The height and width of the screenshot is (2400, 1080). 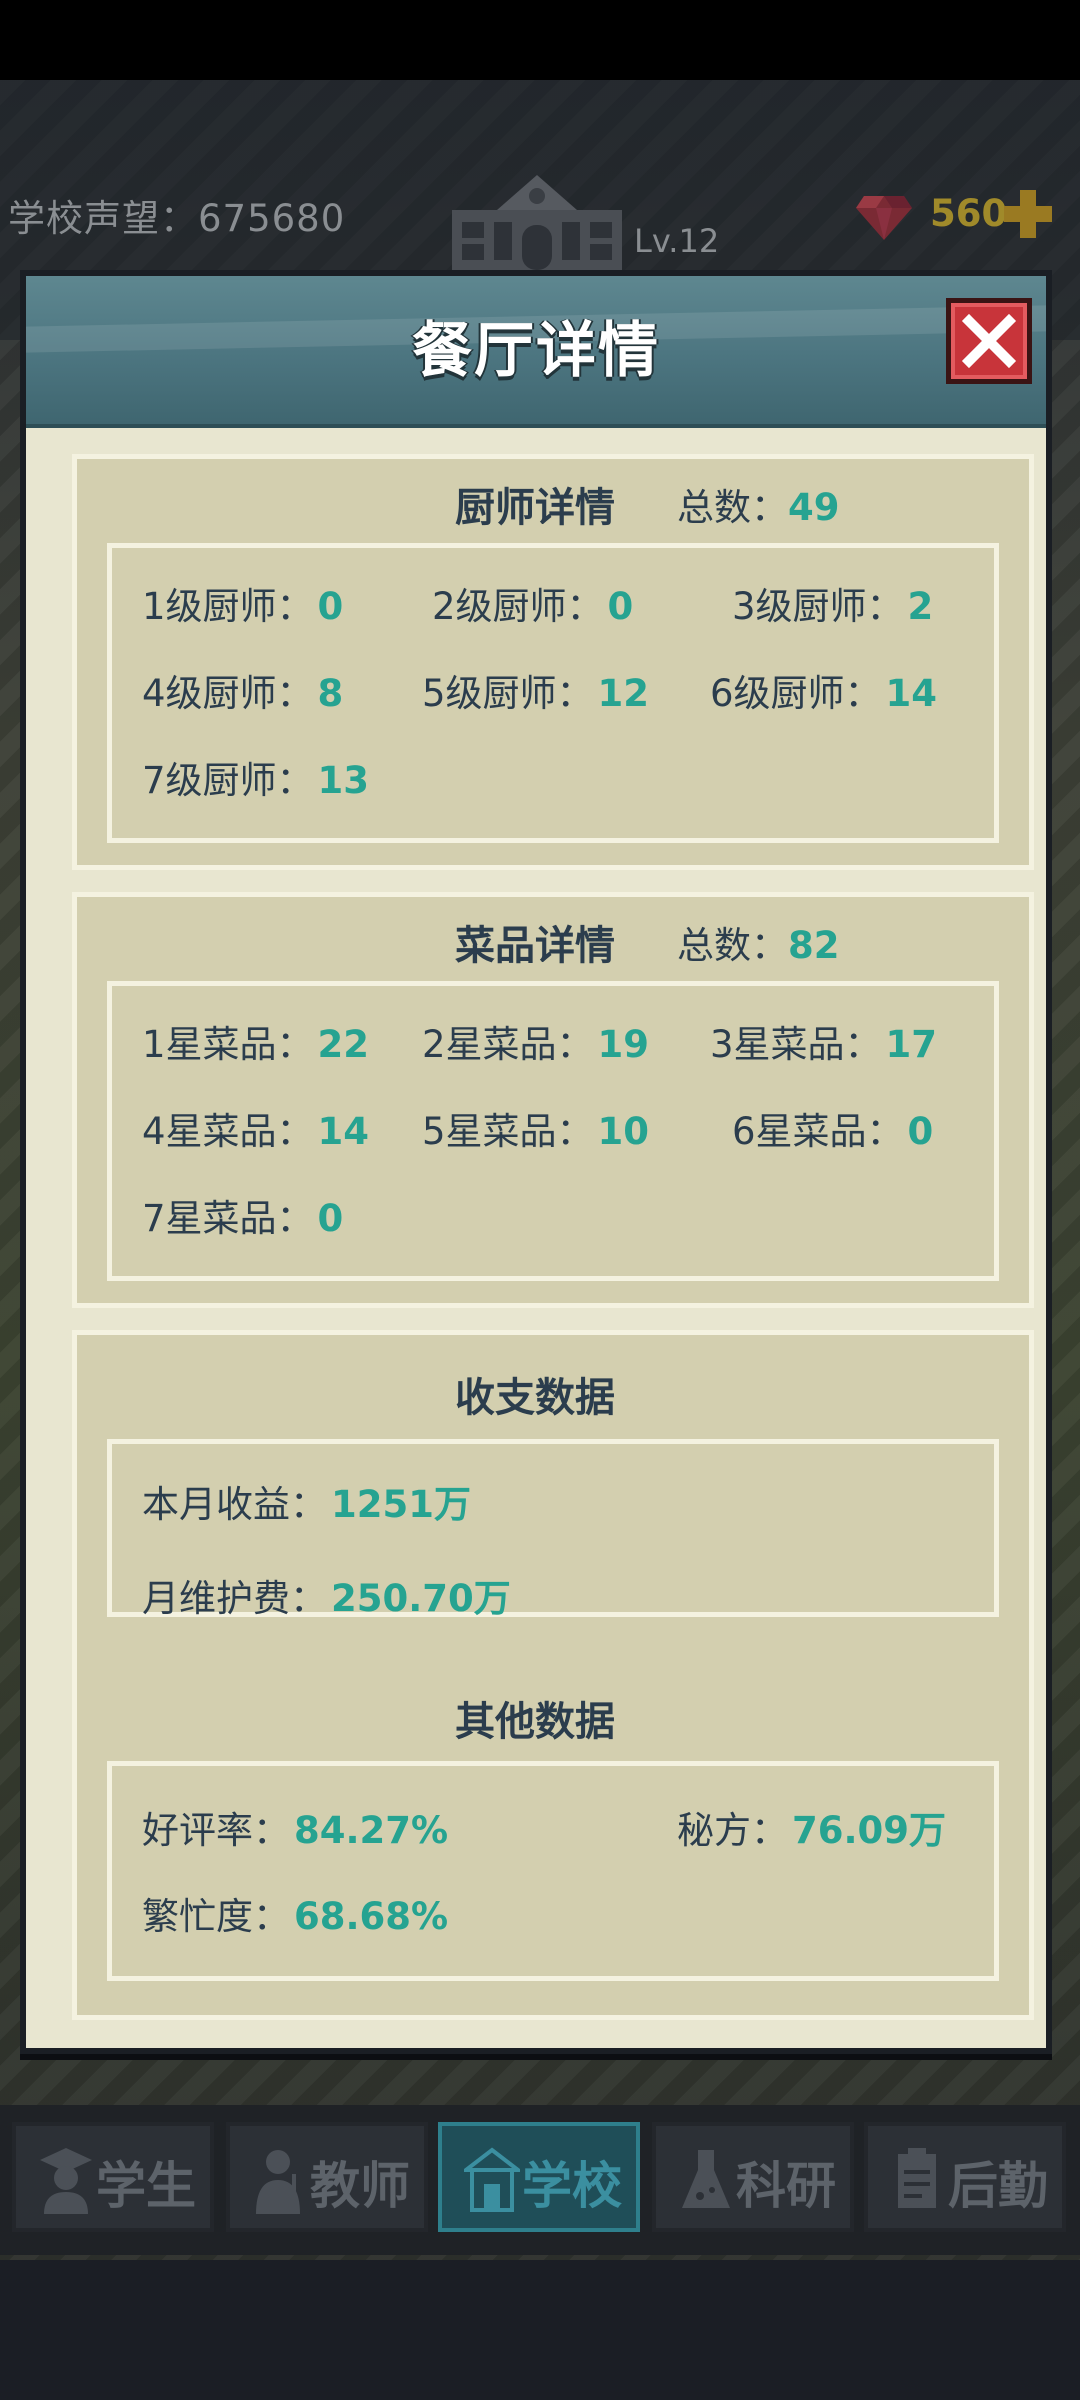 I want to click on close-icon, so click(x=989, y=341).